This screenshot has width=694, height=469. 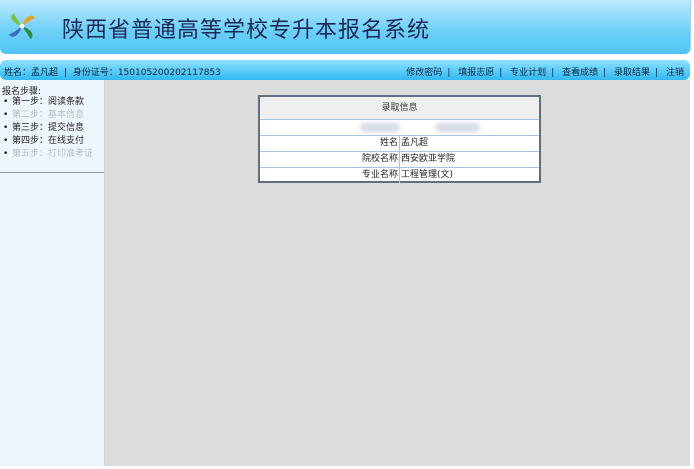 I want to click on redacted-mark-right, so click(x=457, y=127).